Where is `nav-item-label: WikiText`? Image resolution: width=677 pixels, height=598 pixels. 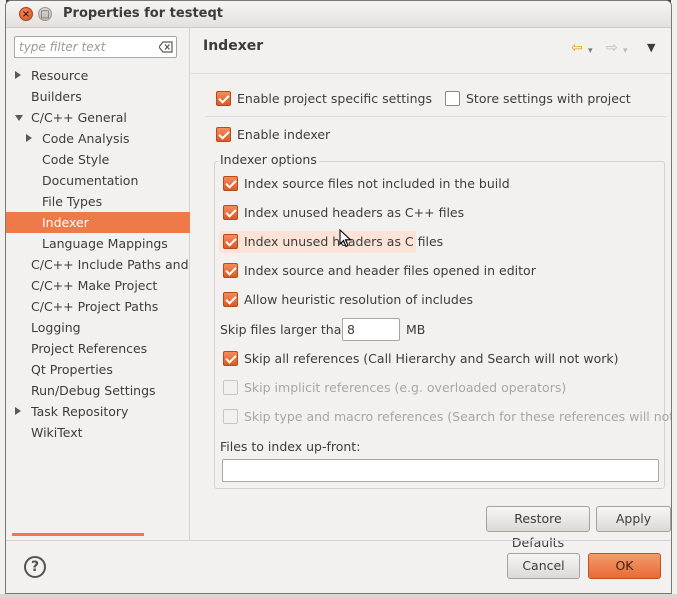
nav-item-label: WikiText is located at coordinates (57, 432).